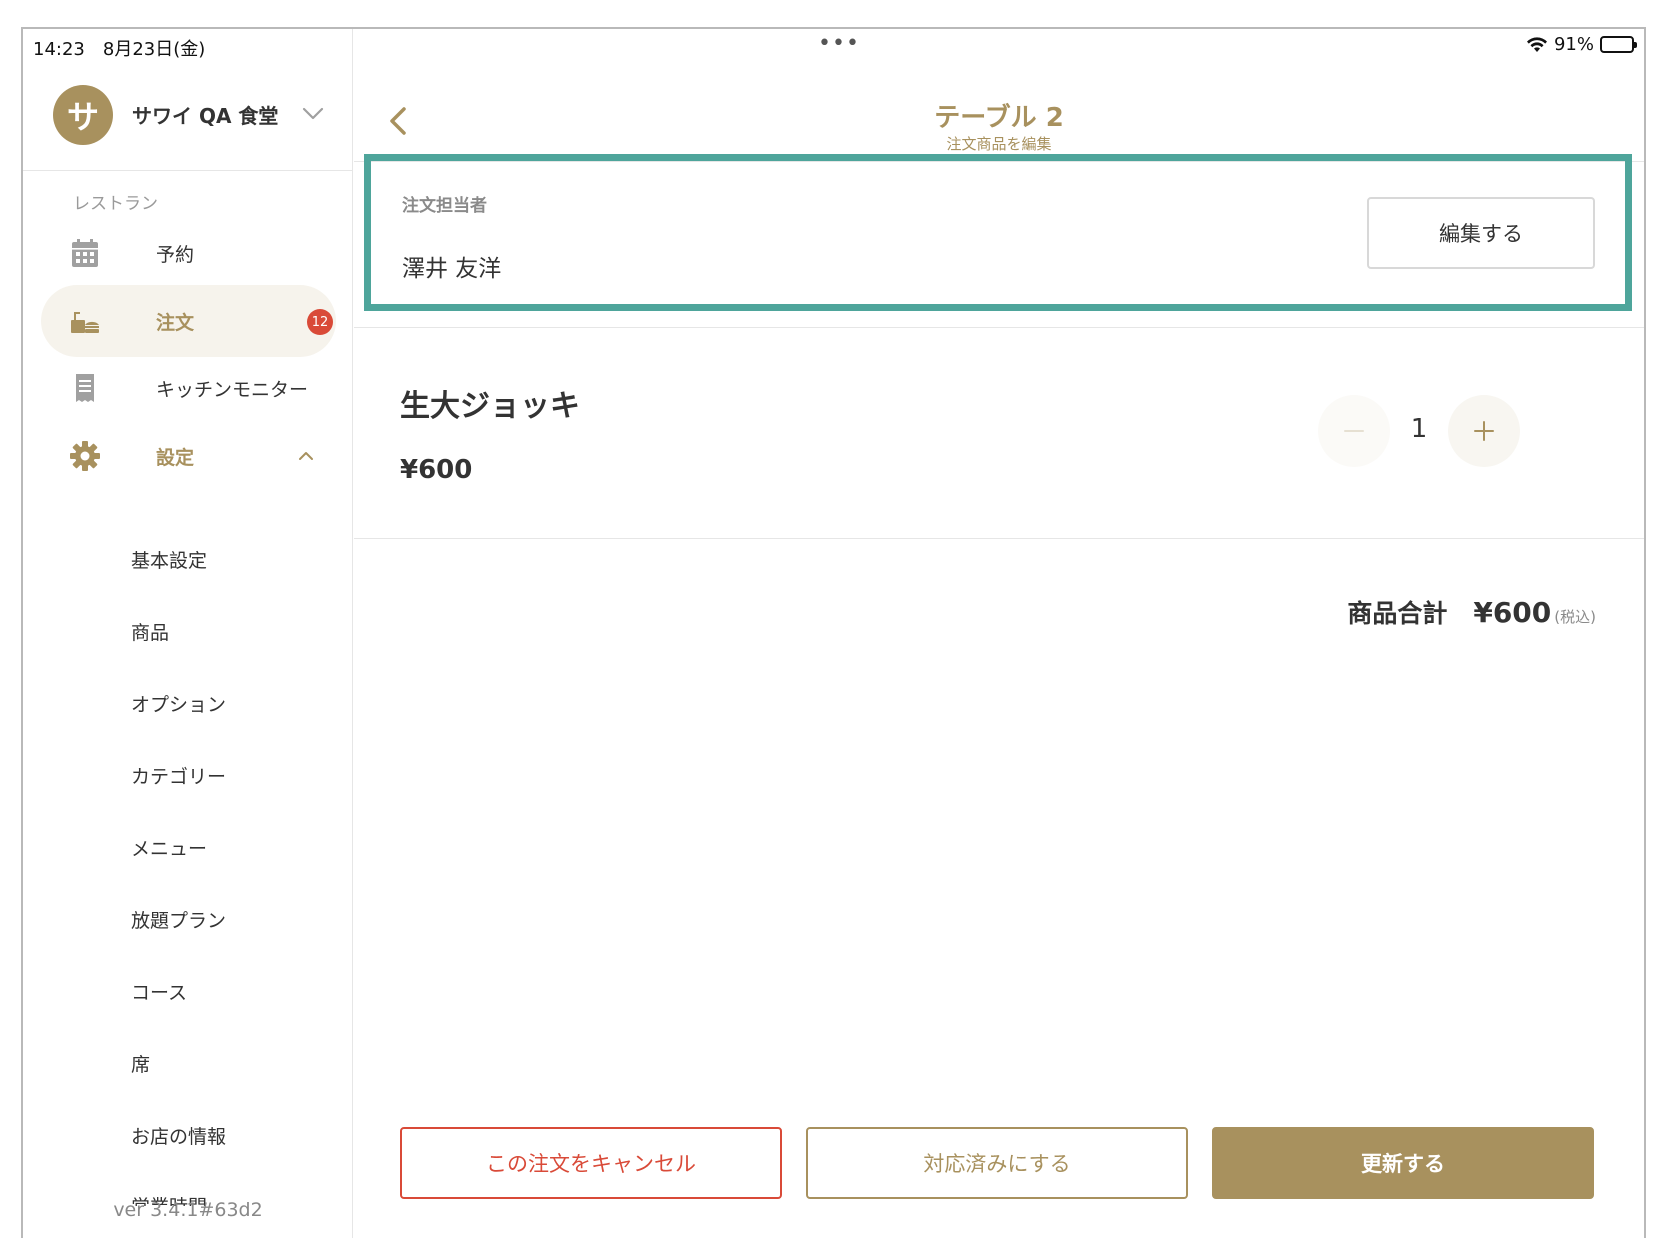 The width and height of the screenshot is (1668, 1238). I want to click on wifi-icon, so click(1536, 44).